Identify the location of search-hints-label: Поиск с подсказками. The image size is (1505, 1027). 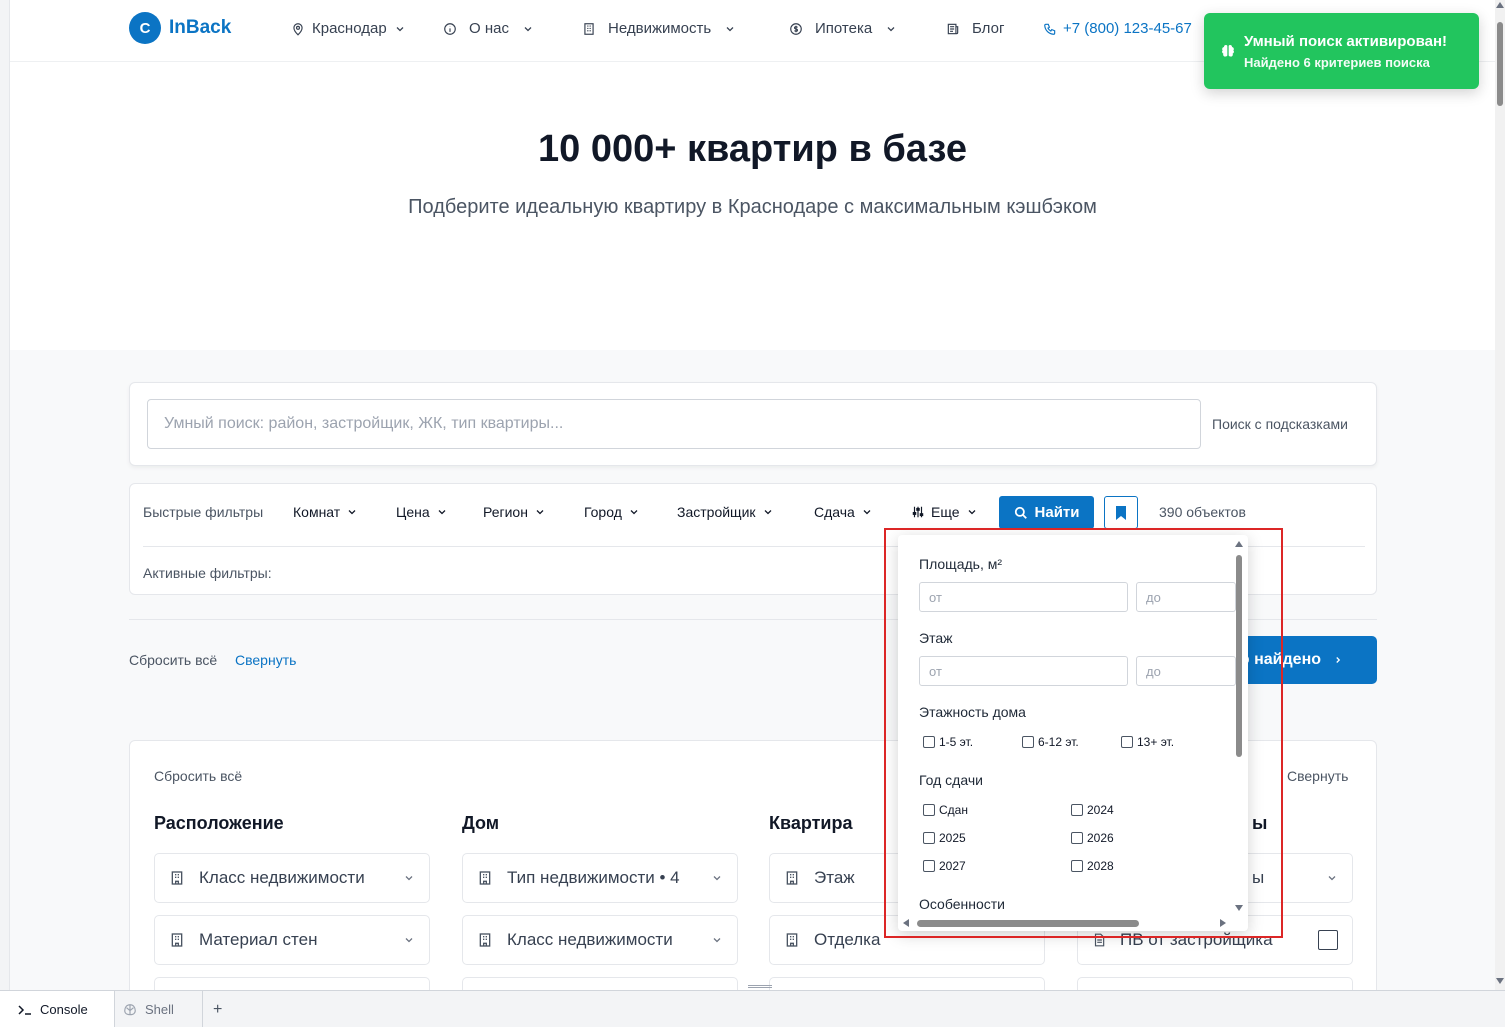
(1280, 424).